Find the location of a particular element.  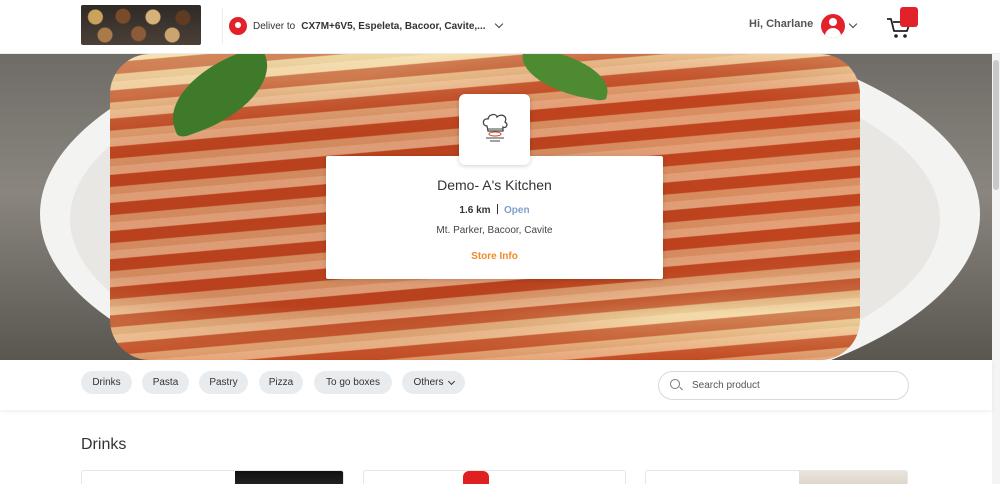

header-divider is located at coordinates (222, 26).